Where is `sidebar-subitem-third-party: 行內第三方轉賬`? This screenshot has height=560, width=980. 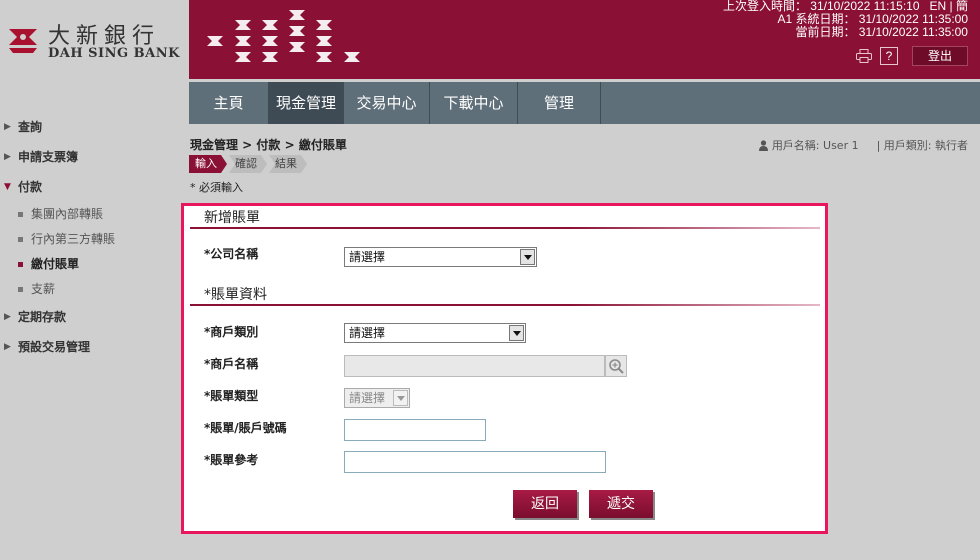 sidebar-subitem-third-party: 行內第三方轉賬 is located at coordinates (94, 239).